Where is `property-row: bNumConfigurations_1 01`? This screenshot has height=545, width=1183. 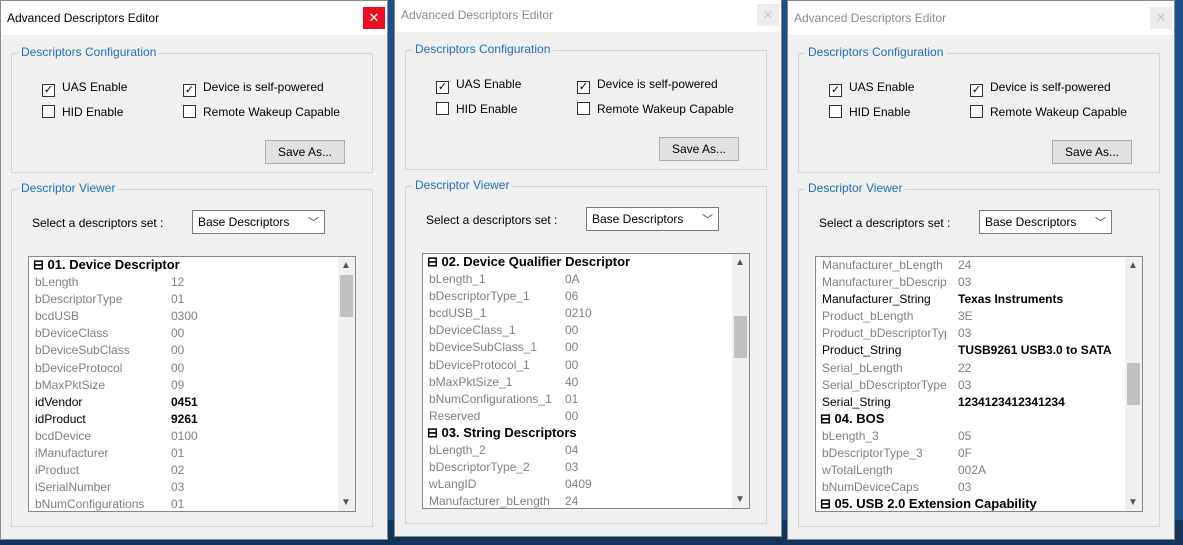
property-row: bNumConfigurations_1 01 is located at coordinates (578, 399).